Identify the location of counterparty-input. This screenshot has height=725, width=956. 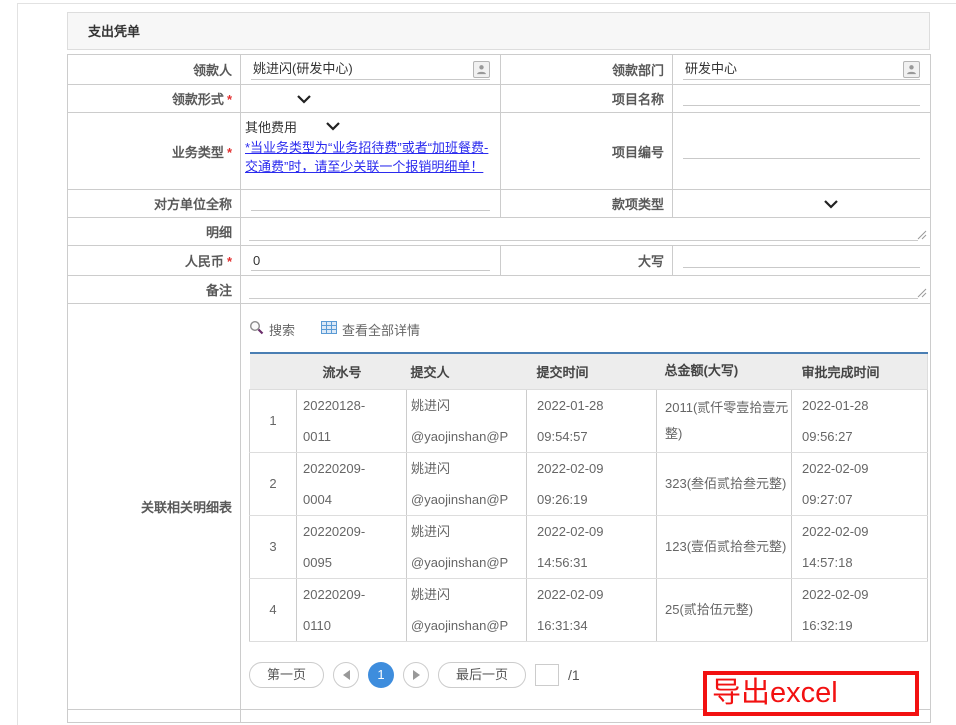
(370, 201).